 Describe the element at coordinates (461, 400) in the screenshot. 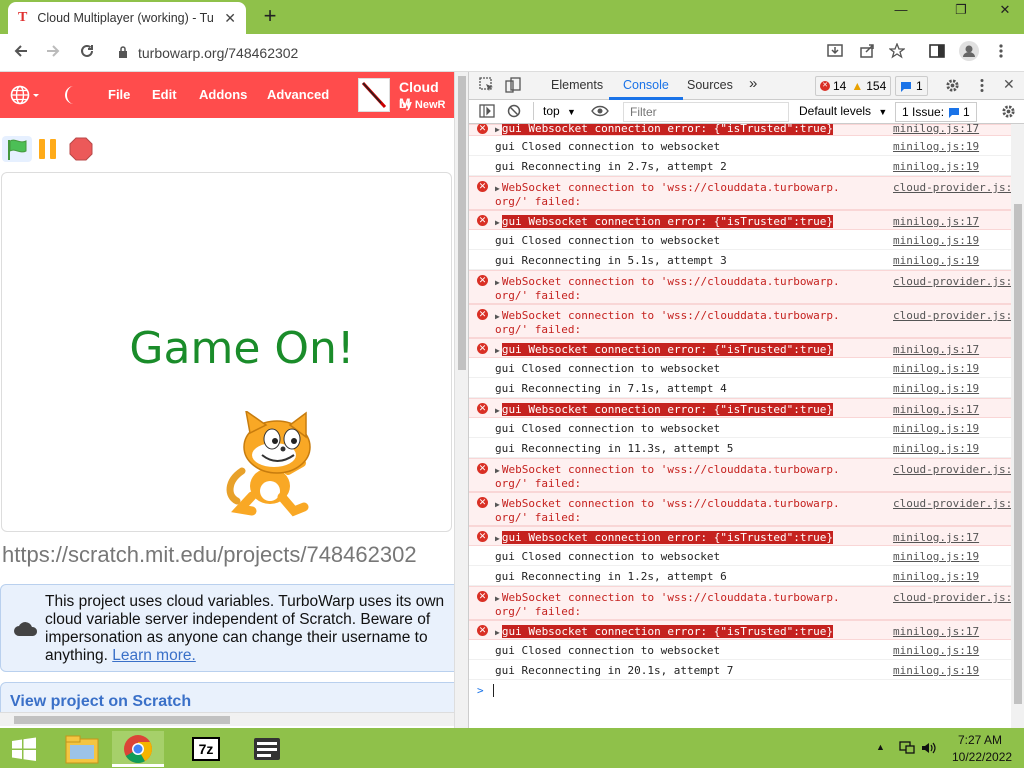

I see `page-vertical-scrollbar` at that location.